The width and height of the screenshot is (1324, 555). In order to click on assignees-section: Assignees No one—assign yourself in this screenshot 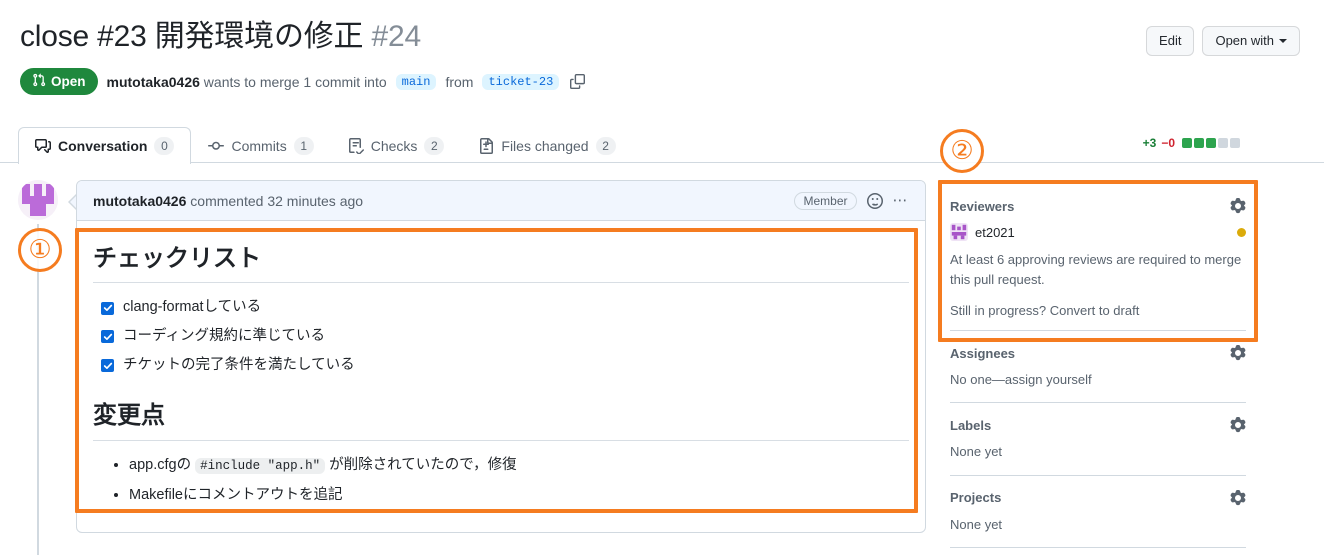, I will do `click(1098, 367)`.